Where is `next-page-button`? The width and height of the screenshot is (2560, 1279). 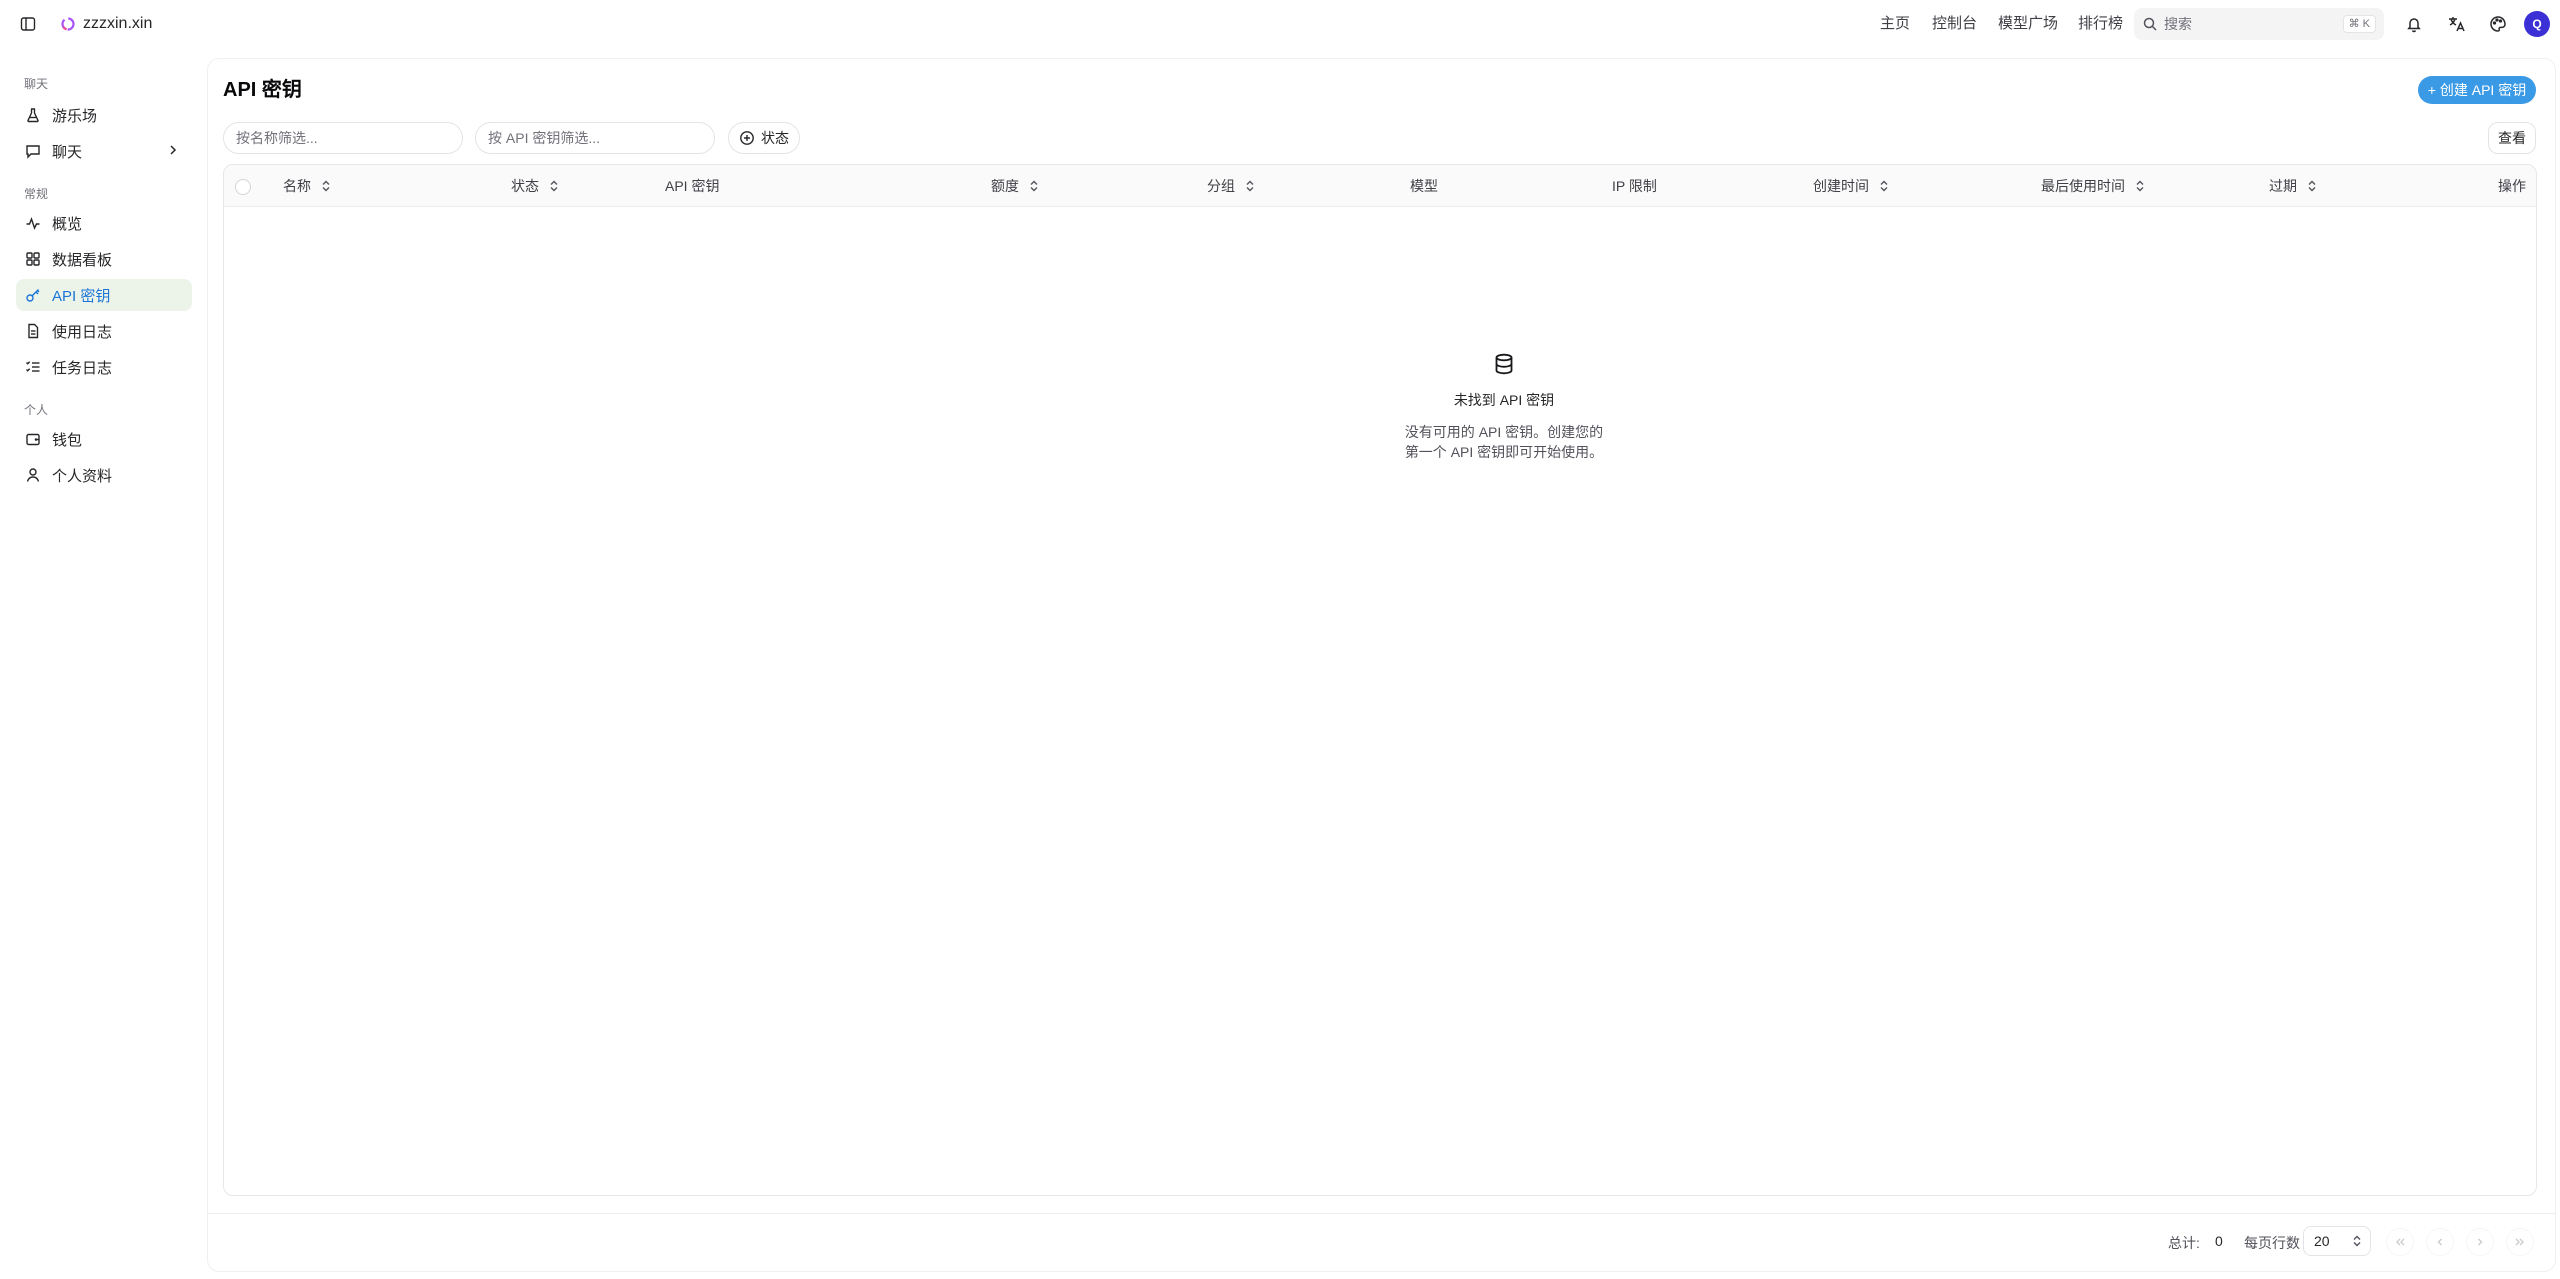 next-page-button is located at coordinates (2480, 1242).